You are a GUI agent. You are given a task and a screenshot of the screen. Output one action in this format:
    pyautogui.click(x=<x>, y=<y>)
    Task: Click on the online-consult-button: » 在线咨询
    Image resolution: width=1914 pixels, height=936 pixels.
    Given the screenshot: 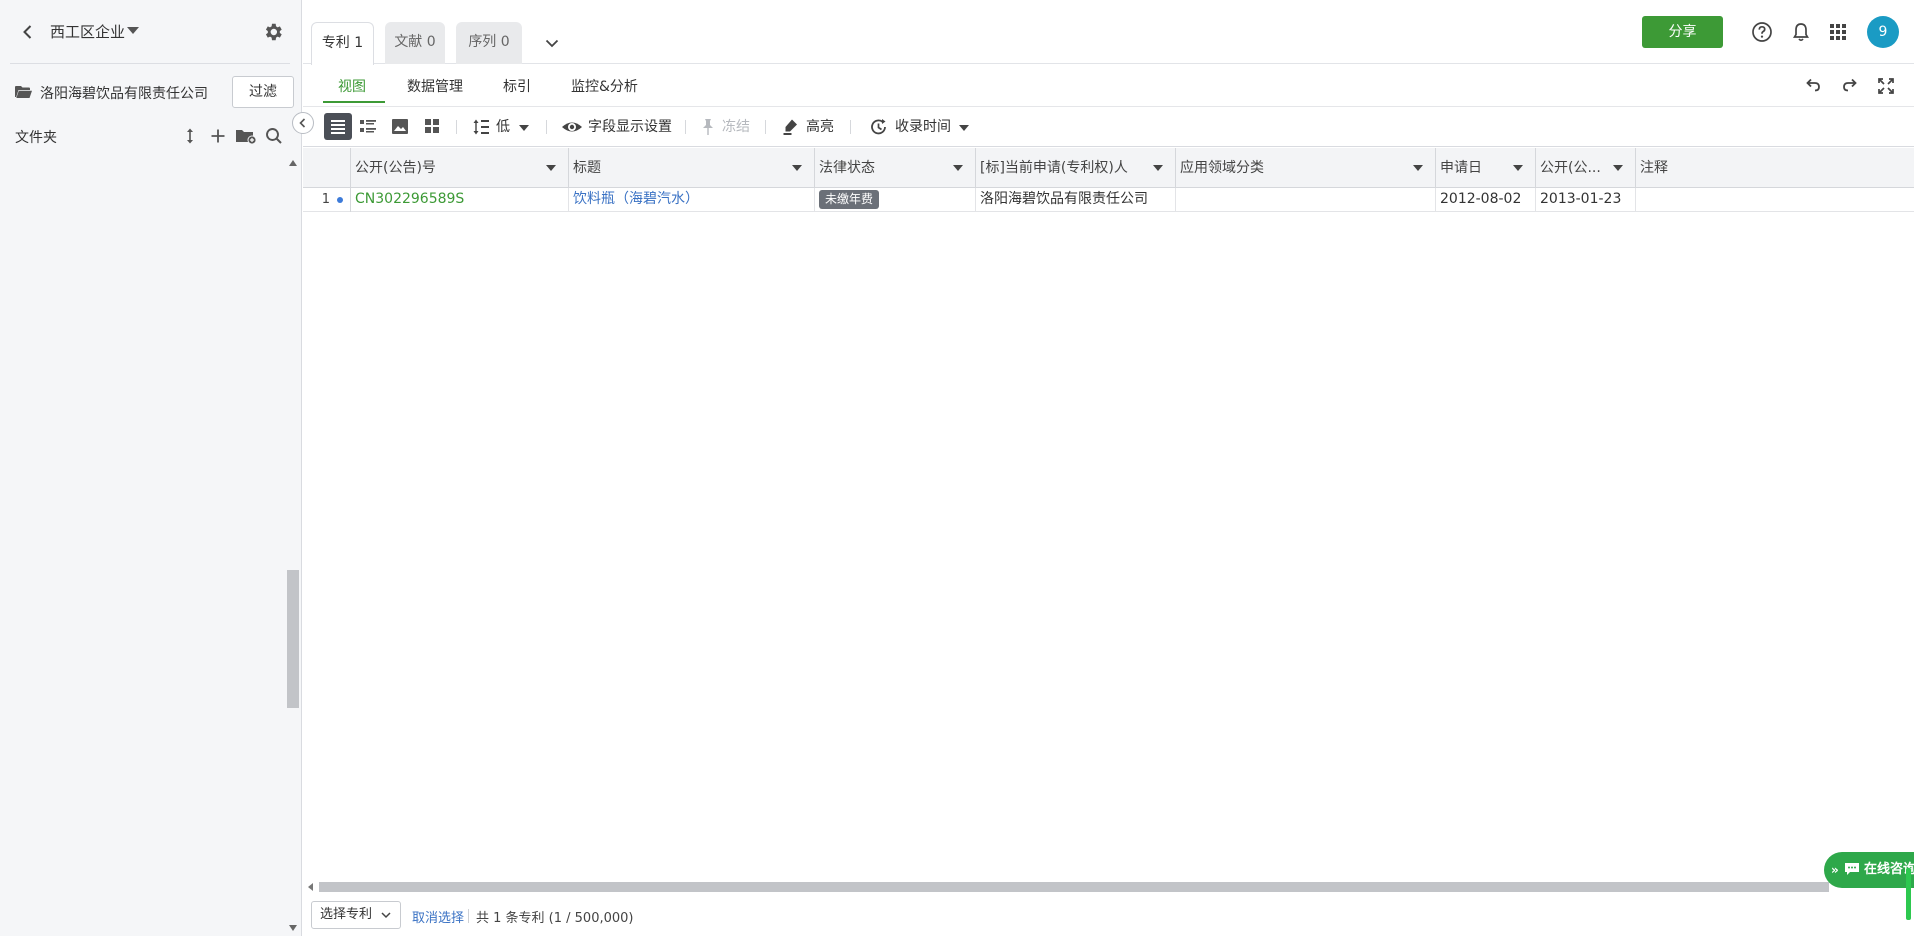 What is the action you would take?
    pyautogui.click(x=1869, y=870)
    